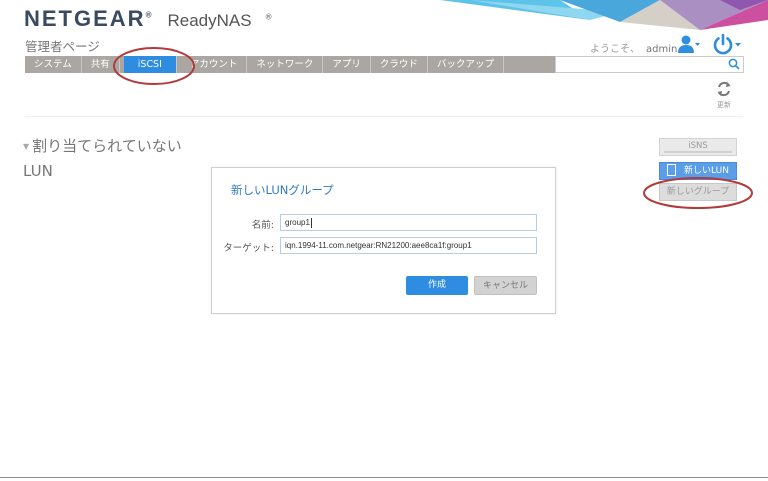  I want to click on brand-name: NETGEAR, so click(85, 18).